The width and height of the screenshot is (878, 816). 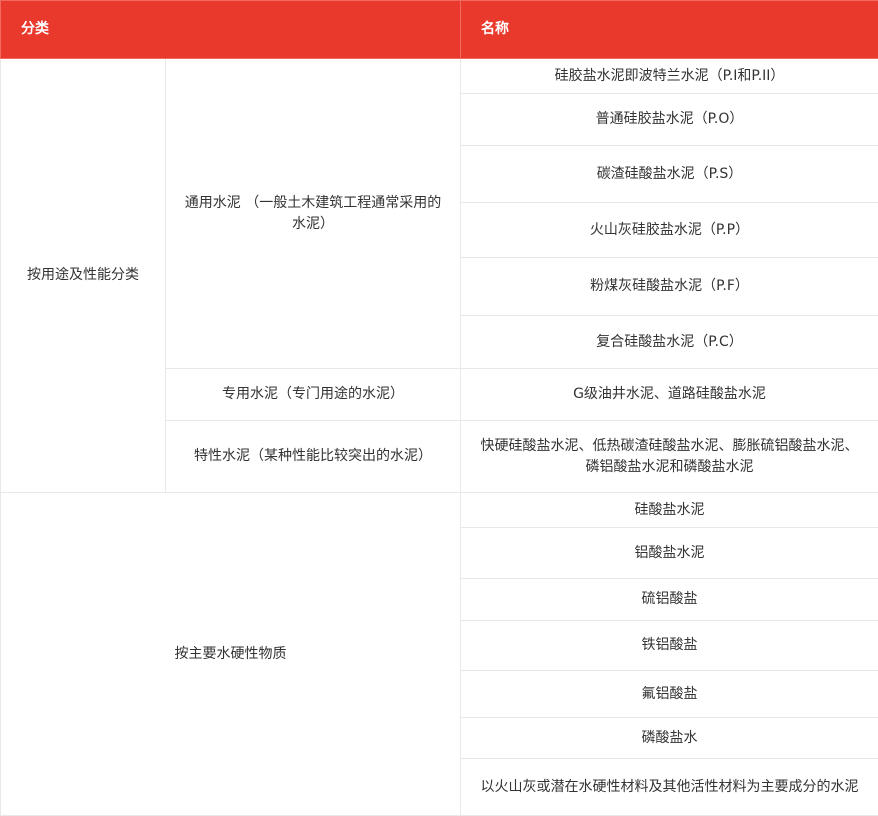 I want to click on table-cell: 复合硅酸盐水泥（P.C）, so click(x=669, y=342).